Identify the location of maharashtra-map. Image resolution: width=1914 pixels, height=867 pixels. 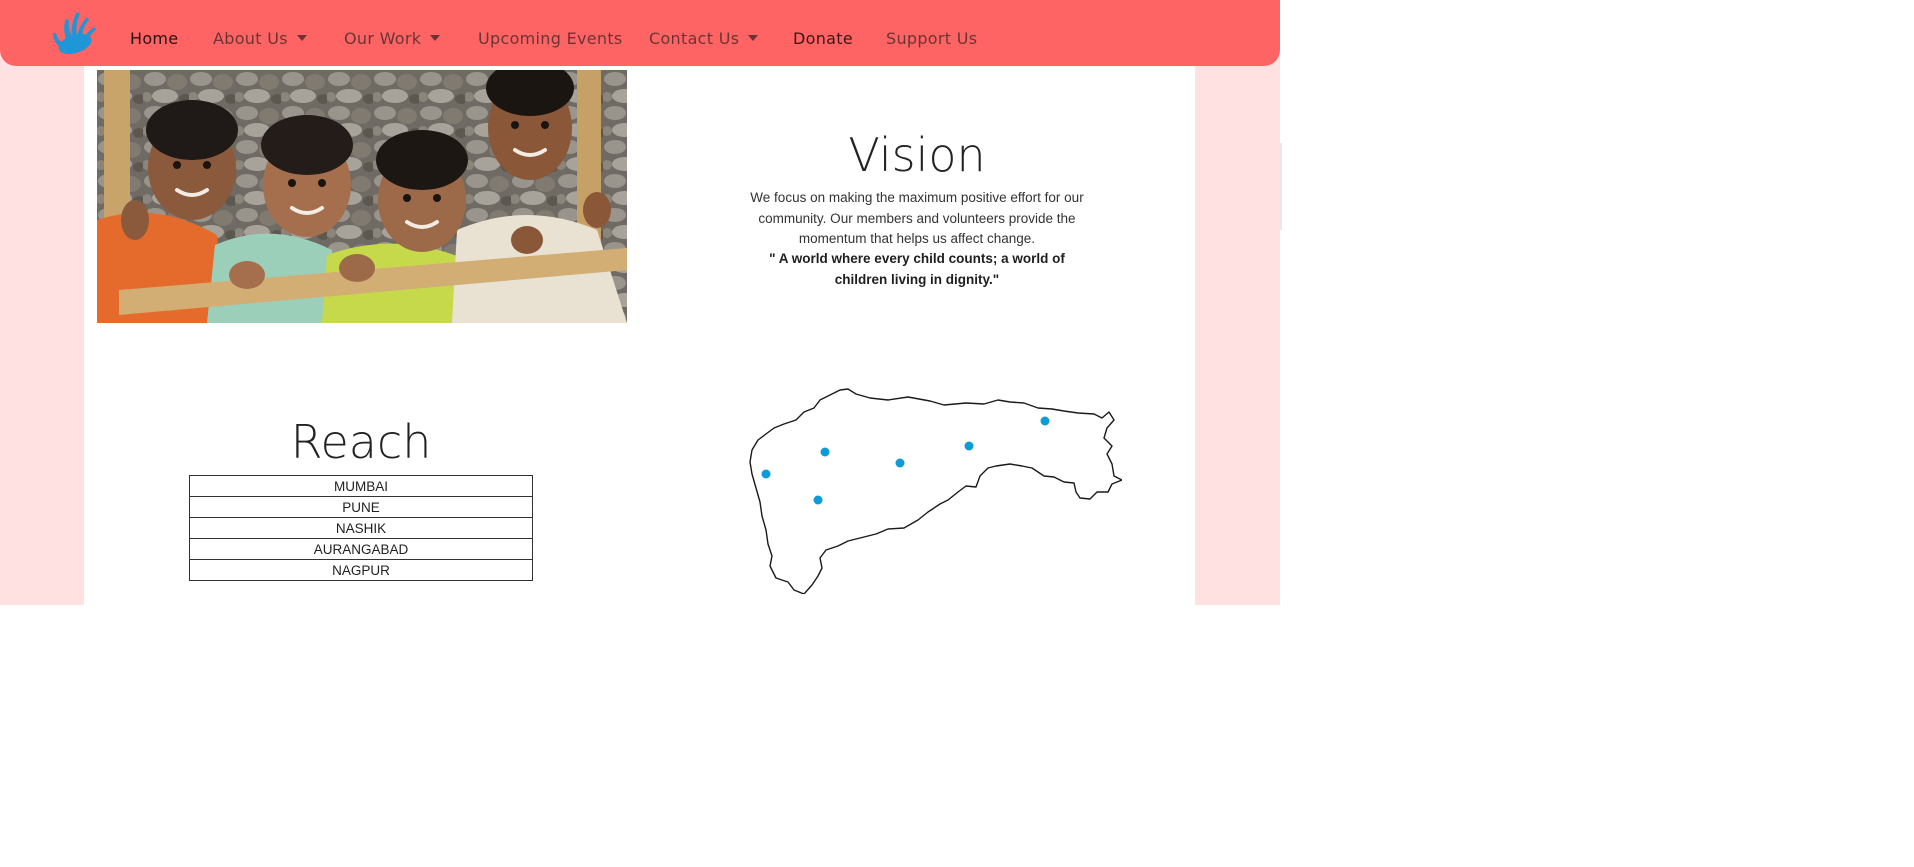
(935, 491).